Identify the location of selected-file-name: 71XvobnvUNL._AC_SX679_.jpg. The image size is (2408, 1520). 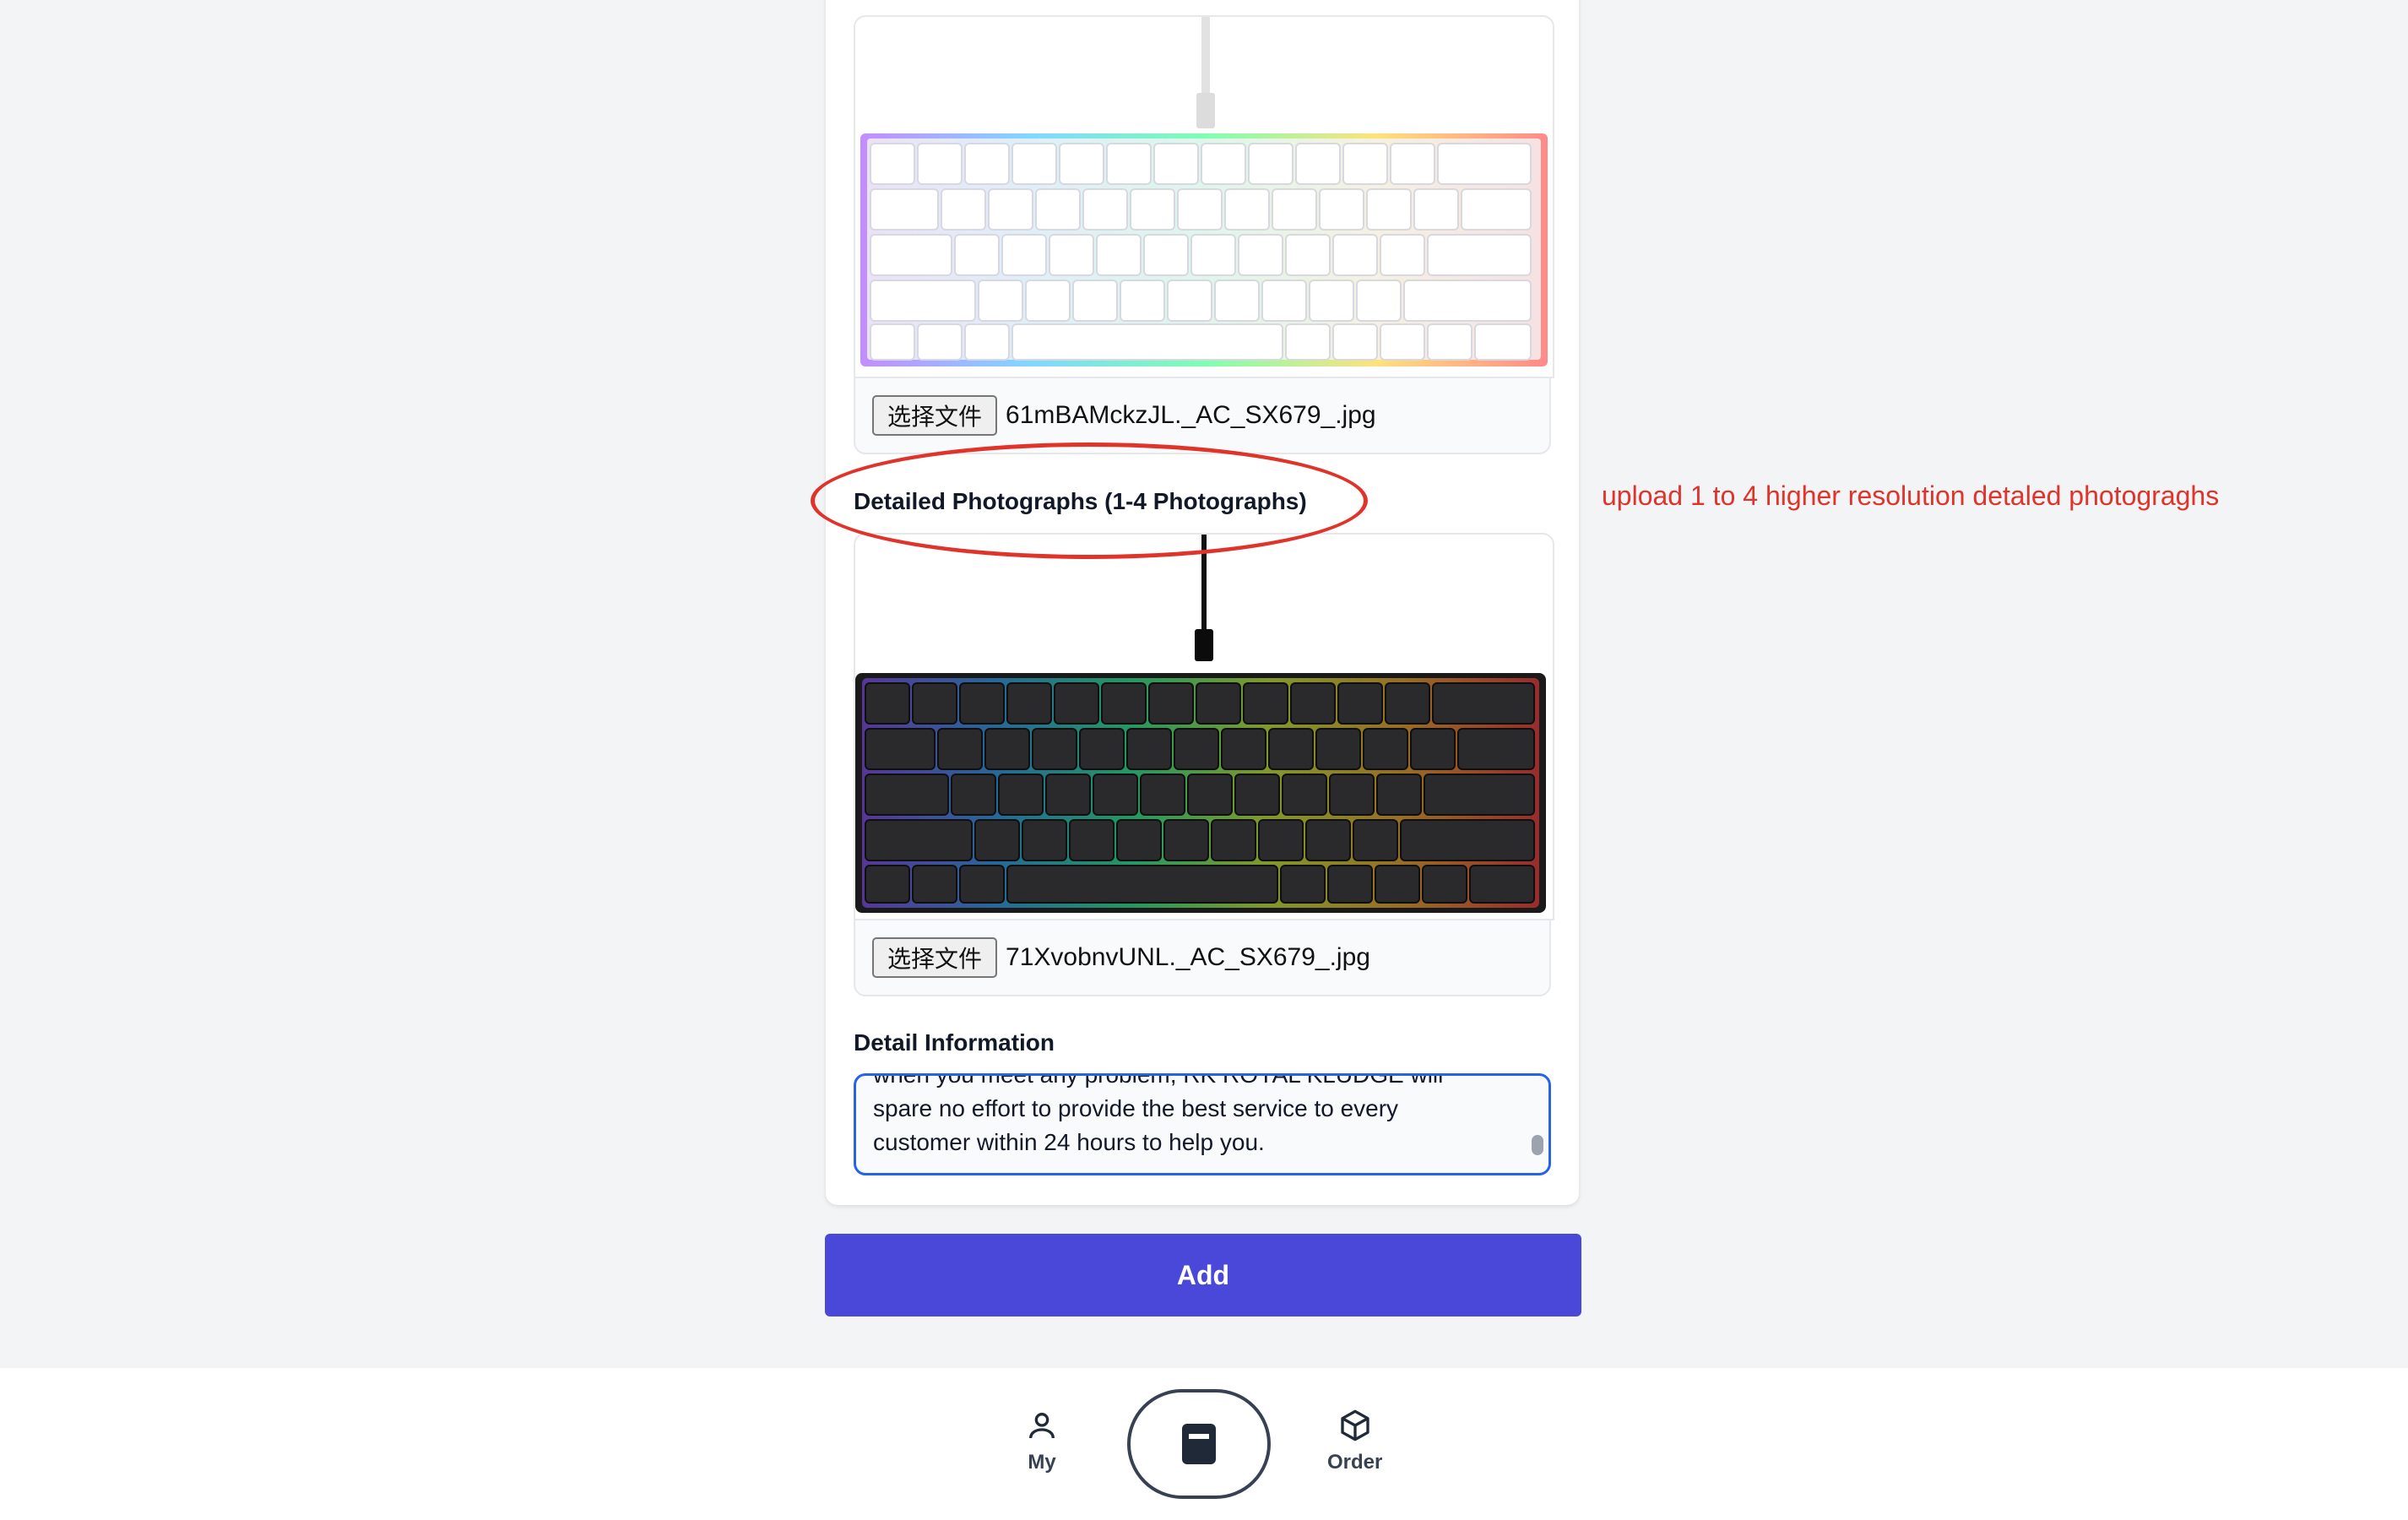
(1188, 957).